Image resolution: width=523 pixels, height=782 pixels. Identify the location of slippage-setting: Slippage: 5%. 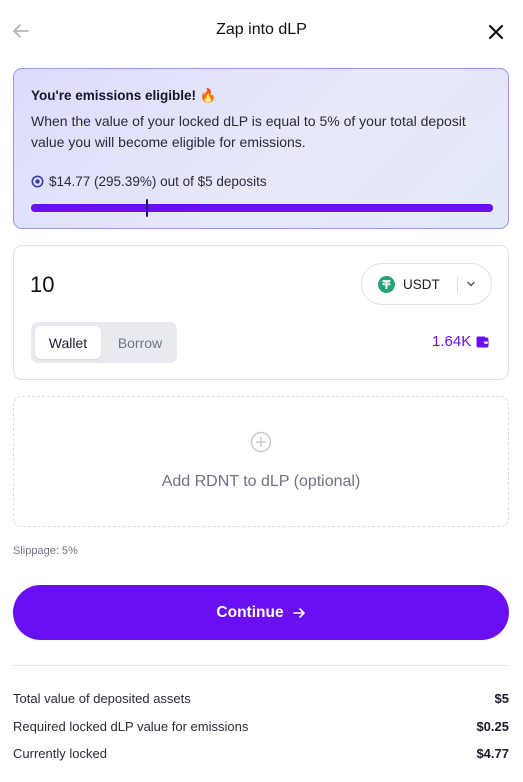
(45, 551).